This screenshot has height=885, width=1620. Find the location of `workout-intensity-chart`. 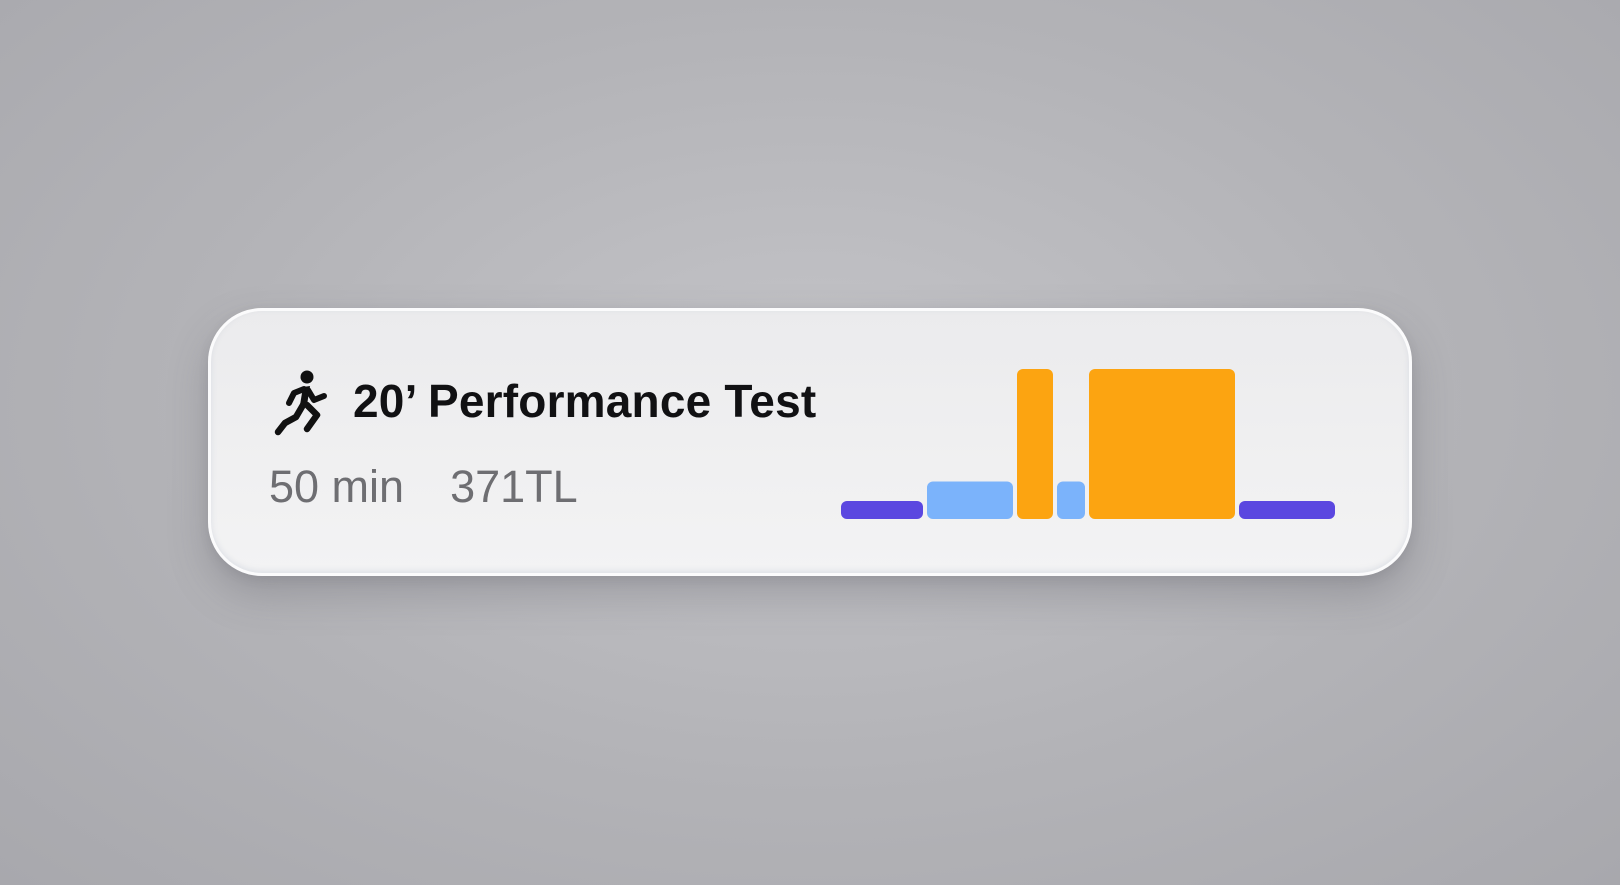

workout-intensity-chart is located at coordinates (1088, 444).